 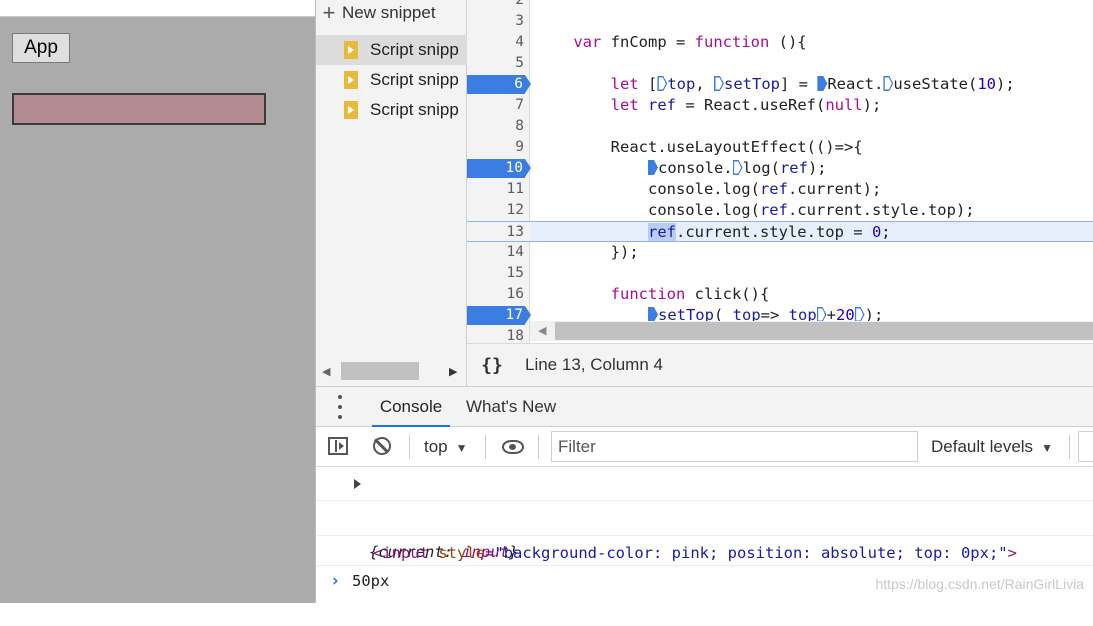 What do you see at coordinates (734, 446) in the screenshot?
I see `filter-input` at bounding box center [734, 446].